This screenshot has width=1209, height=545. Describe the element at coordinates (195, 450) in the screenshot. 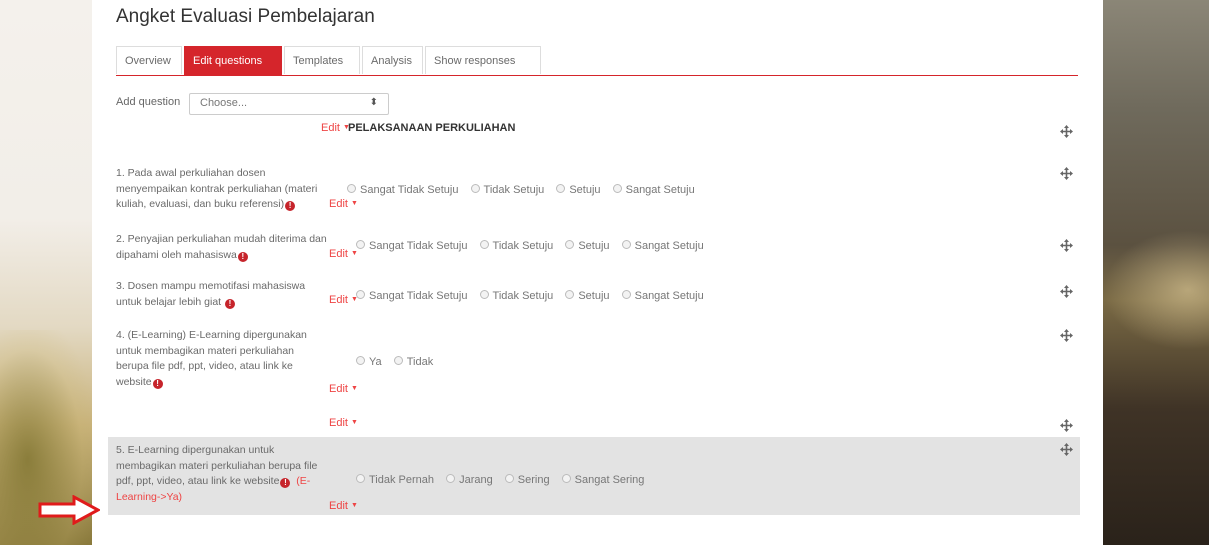

I see `question-5-line: 5. E-Learning dipergunakan untuk` at that location.